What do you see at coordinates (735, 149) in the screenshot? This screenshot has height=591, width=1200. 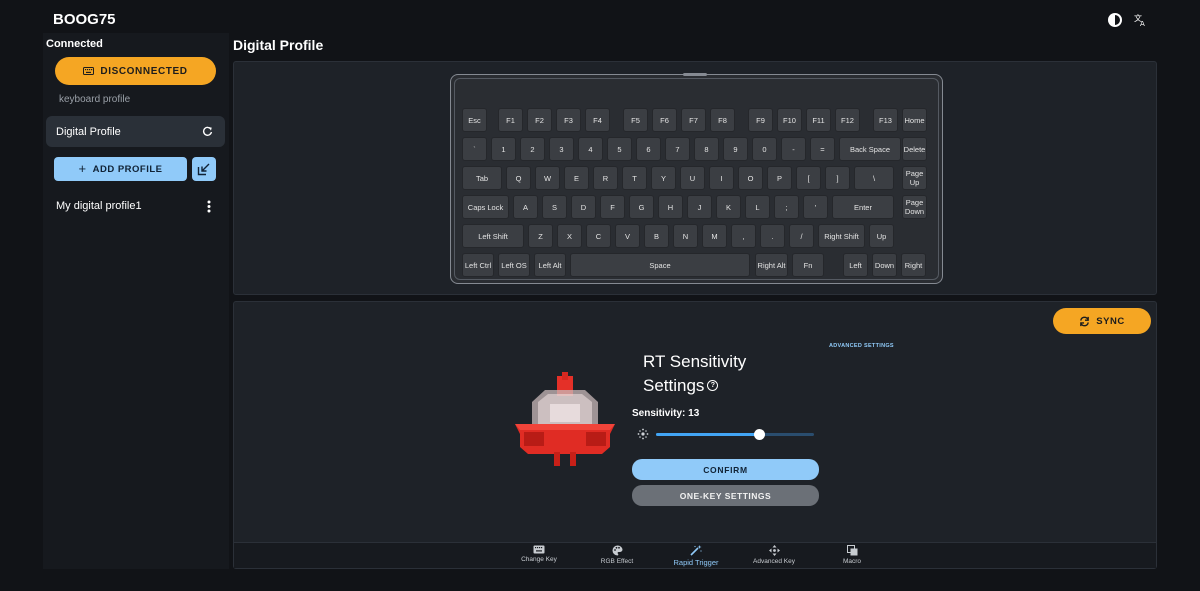 I see `key-9: 9` at bounding box center [735, 149].